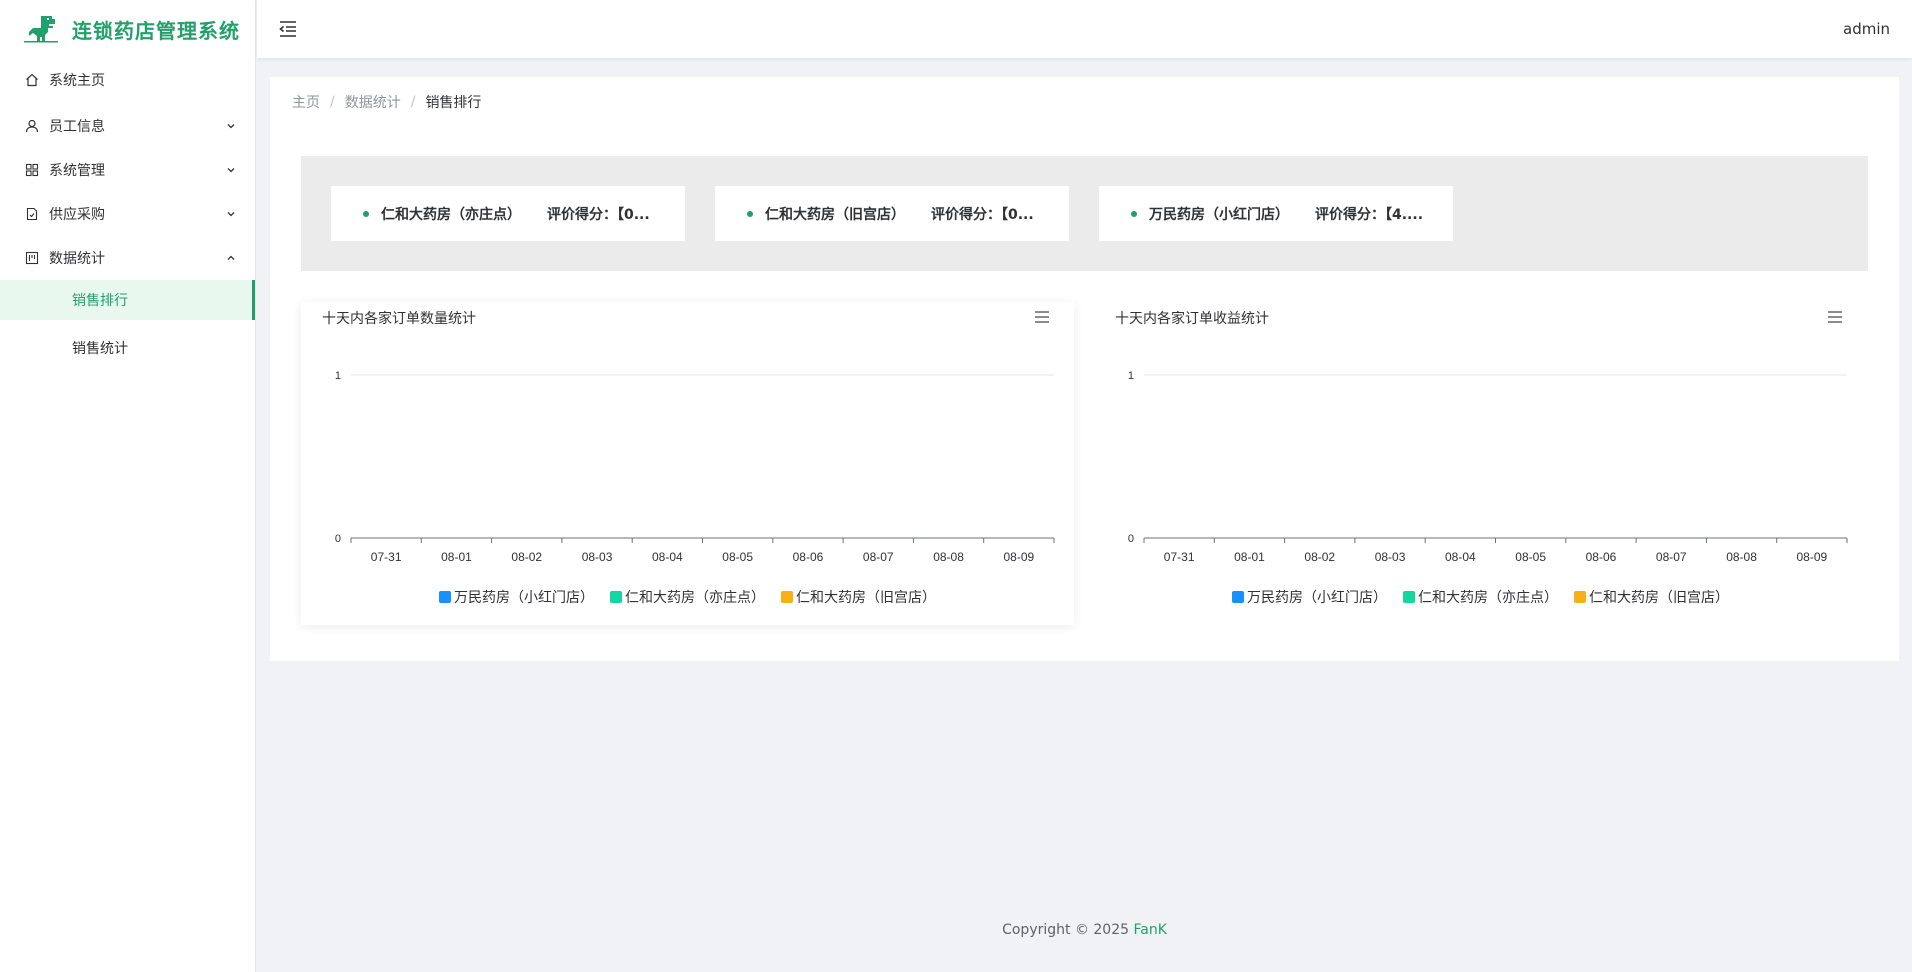 This screenshot has height=972, width=1912. What do you see at coordinates (77, 215) in the screenshot?
I see `sidebar-item-label: 供应采购` at bounding box center [77, 215].